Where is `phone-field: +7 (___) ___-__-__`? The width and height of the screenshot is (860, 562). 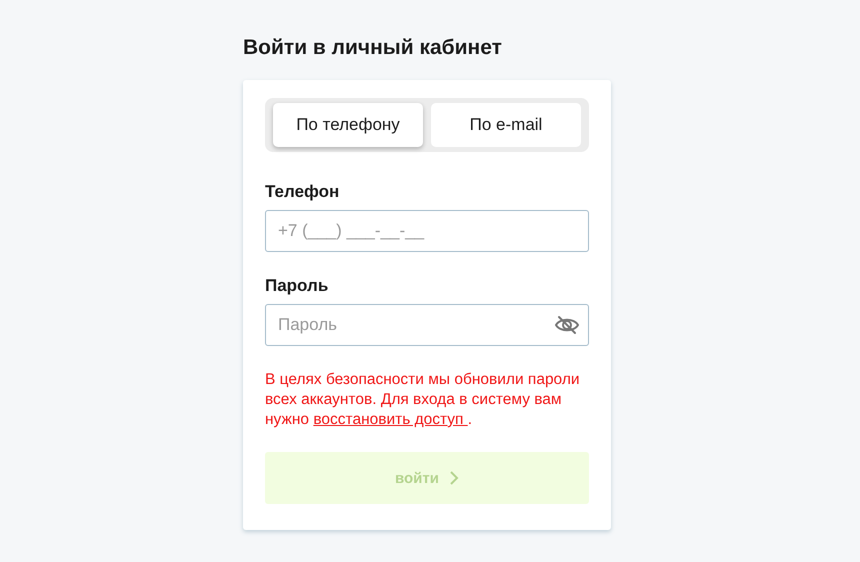 phone-field: +7 (___) ___-__-__ is located at coordinates (427, 231).